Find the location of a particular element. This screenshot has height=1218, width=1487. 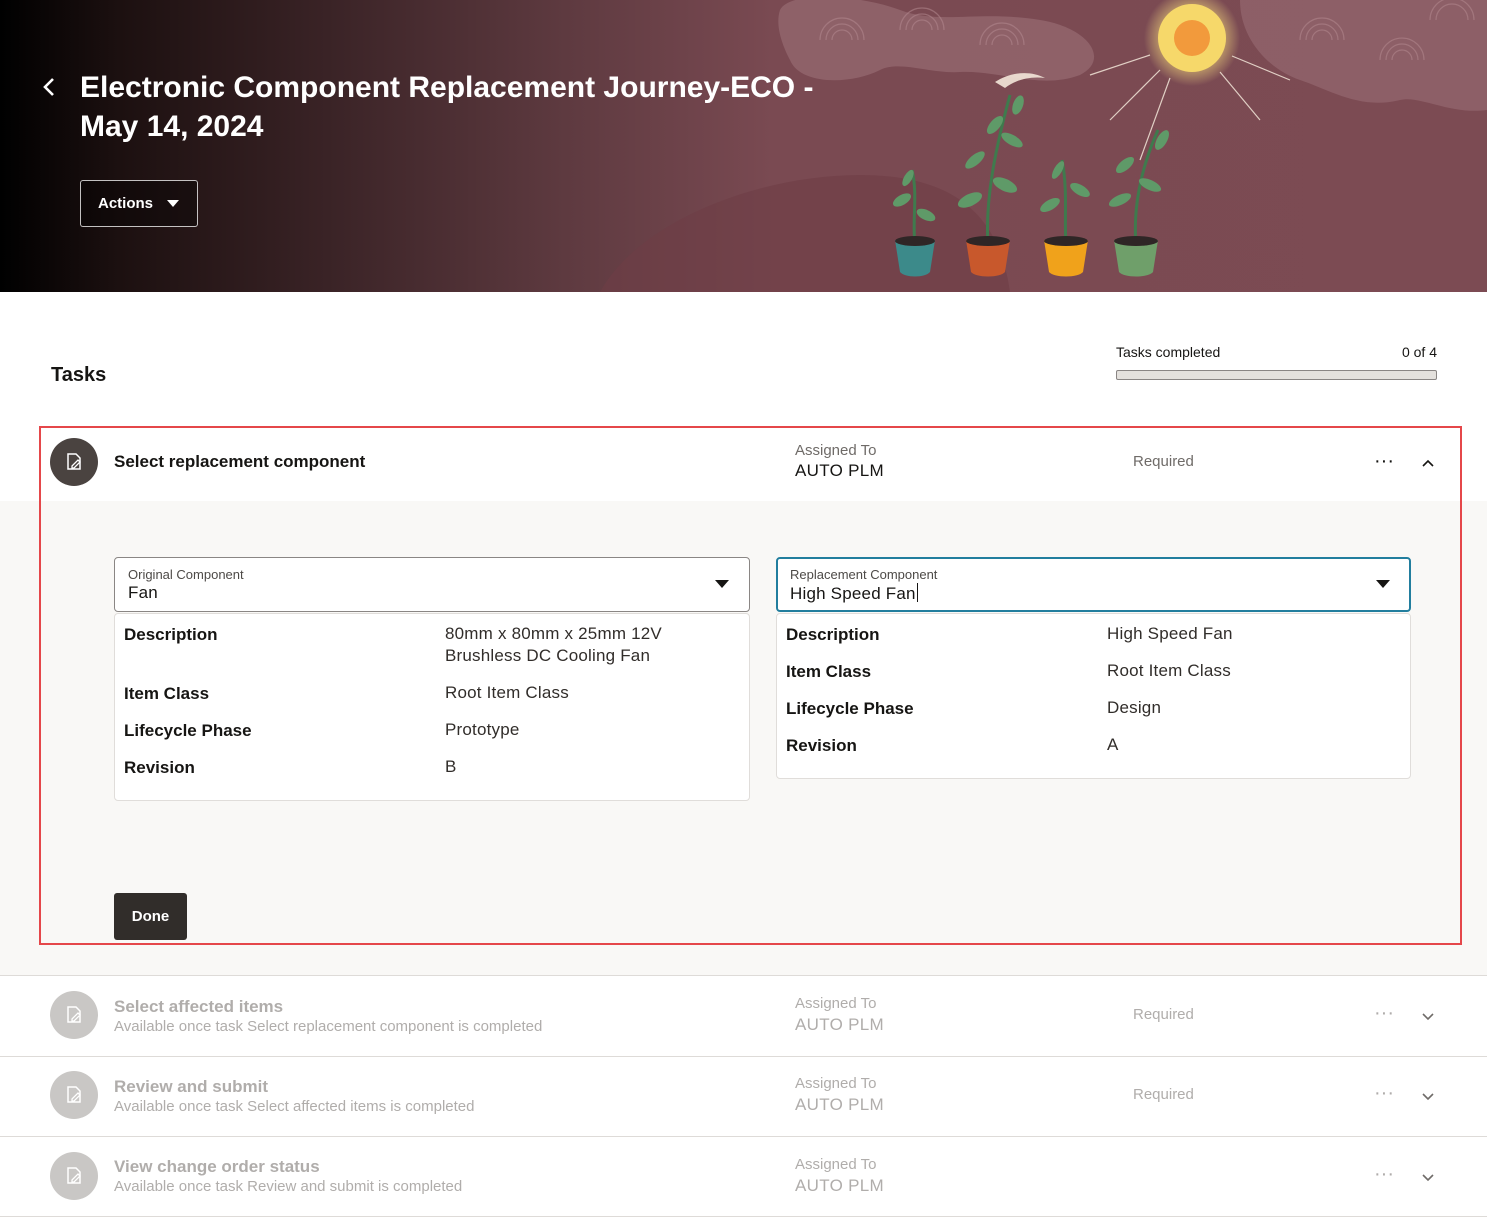

tasks-heading: Tasks is located at coordinates (79, 375).